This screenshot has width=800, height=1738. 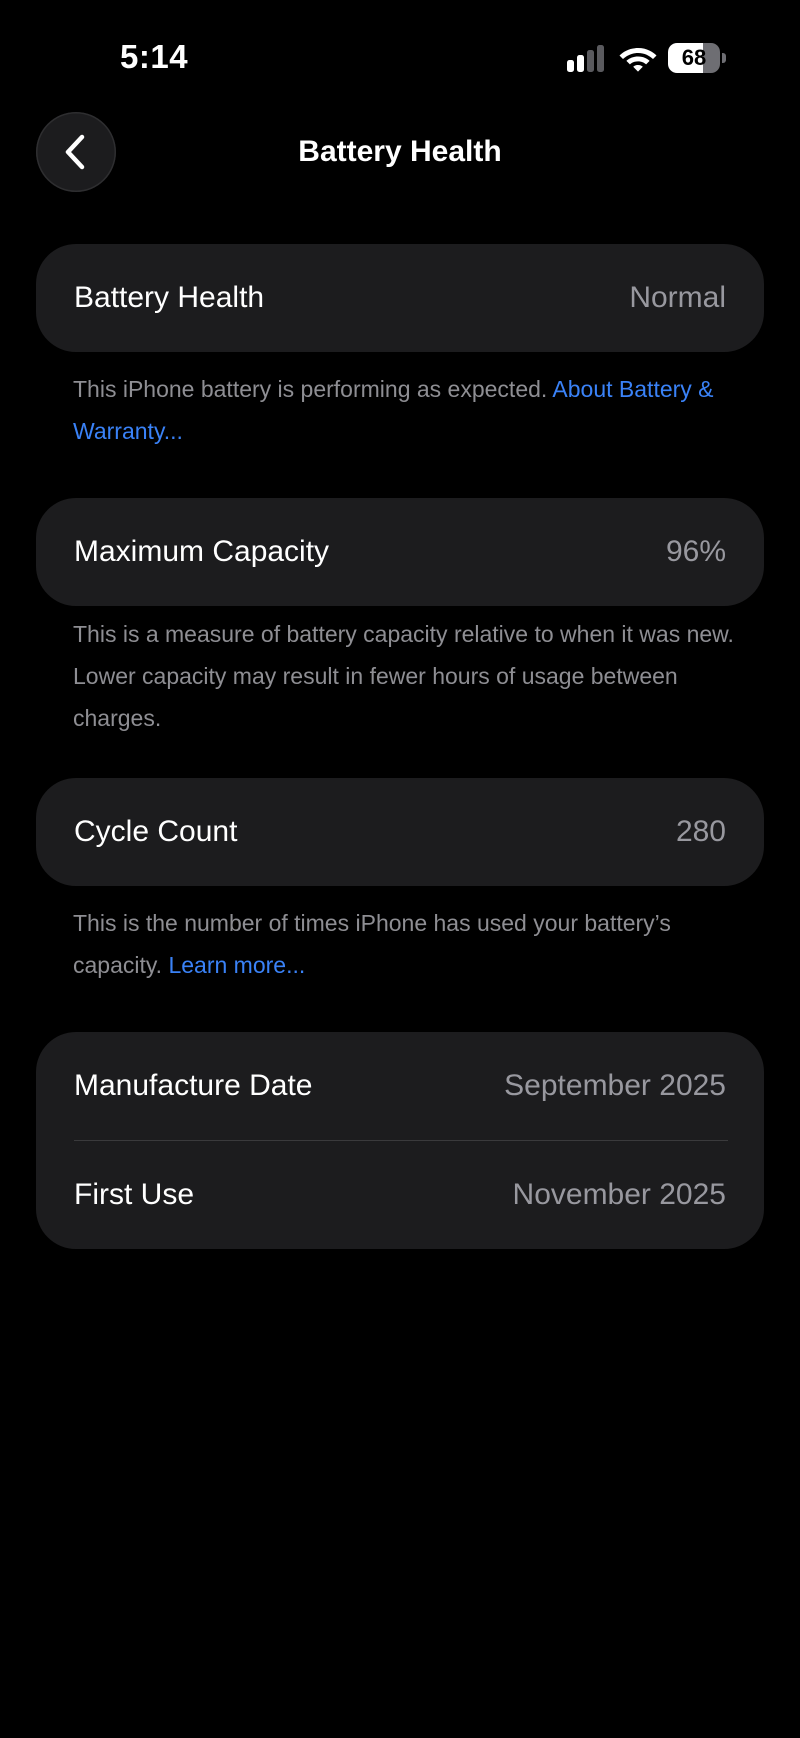 I want to click on battery-health-value: Normal, so click(x=677, y=297).